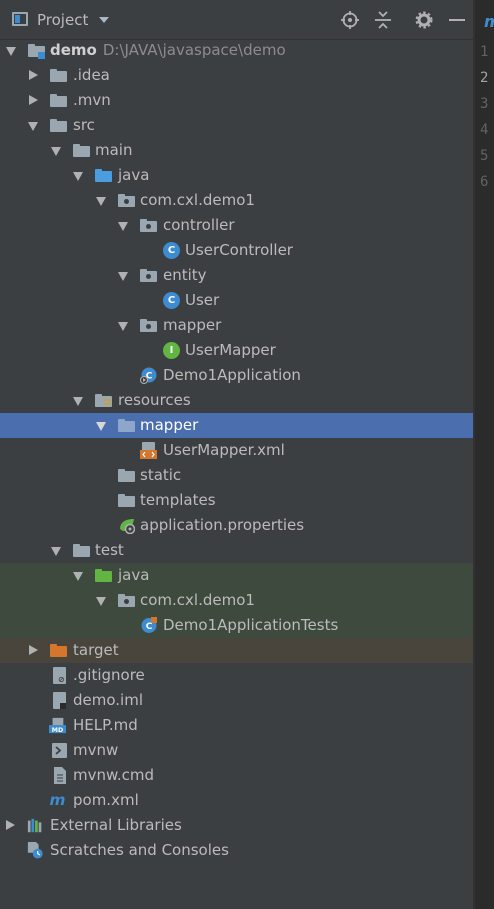 This screenshot has width=494, height=909. What do you see at coordinates (230, 350) in the screenshot?
I see `tree-label: UserMapper` at bounding box center [230, 350].